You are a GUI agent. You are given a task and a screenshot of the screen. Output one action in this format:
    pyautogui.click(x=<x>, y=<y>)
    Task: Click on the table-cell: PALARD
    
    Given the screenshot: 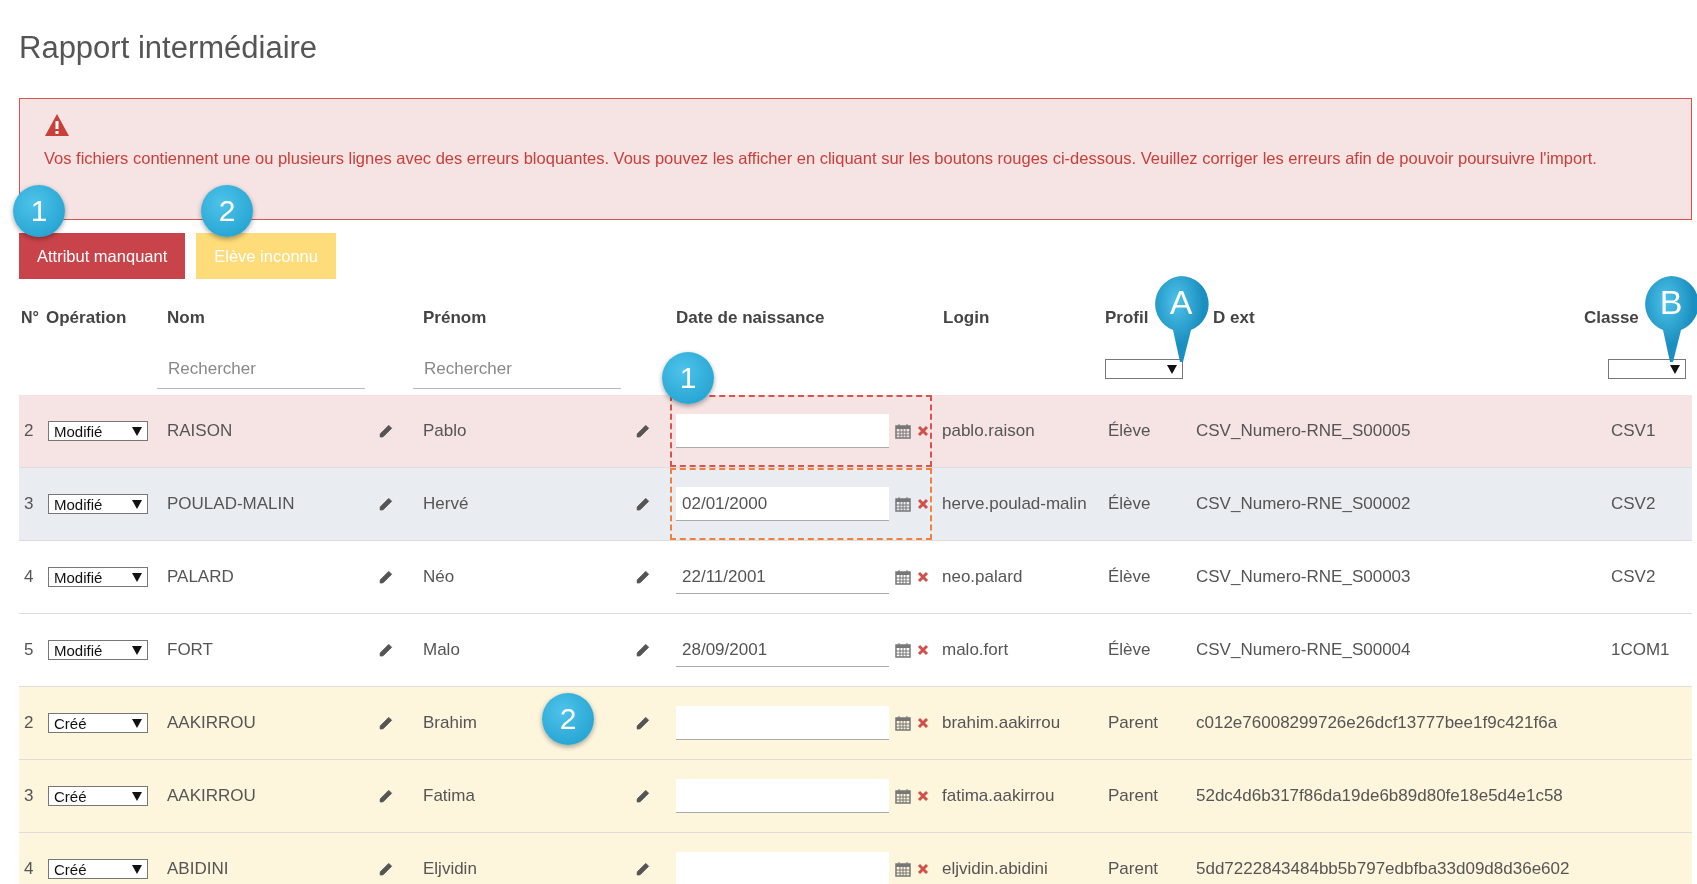 What is the action you would take?
    pyautogui.click(x=200, y=577)
    